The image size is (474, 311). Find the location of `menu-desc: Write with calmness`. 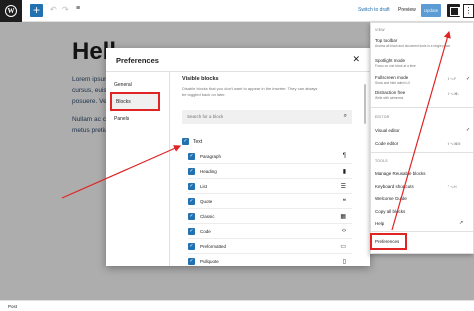

menu-desc: Write with calmness is located at coordinates (389, 98).